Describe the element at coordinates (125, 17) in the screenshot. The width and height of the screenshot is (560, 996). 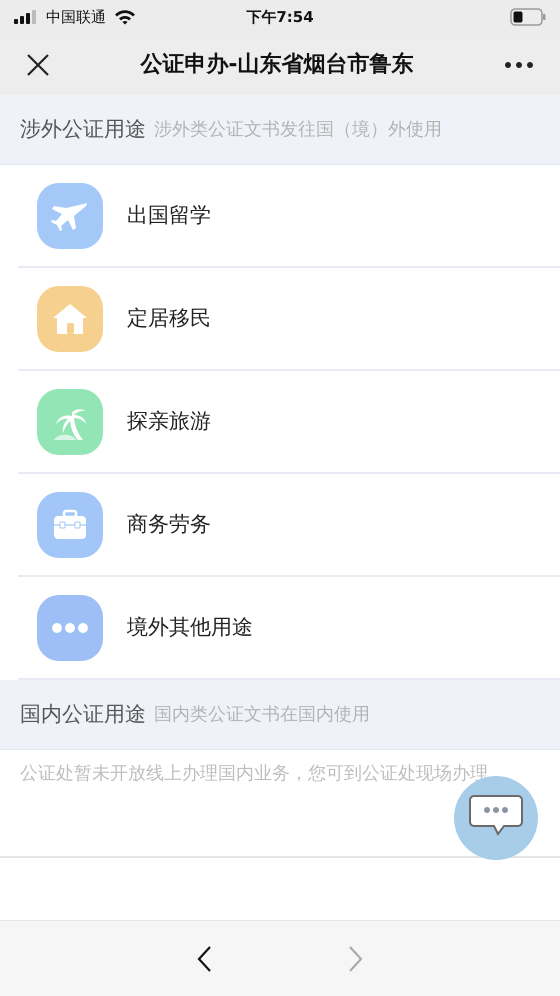
I see `wifi-icon` at that location.